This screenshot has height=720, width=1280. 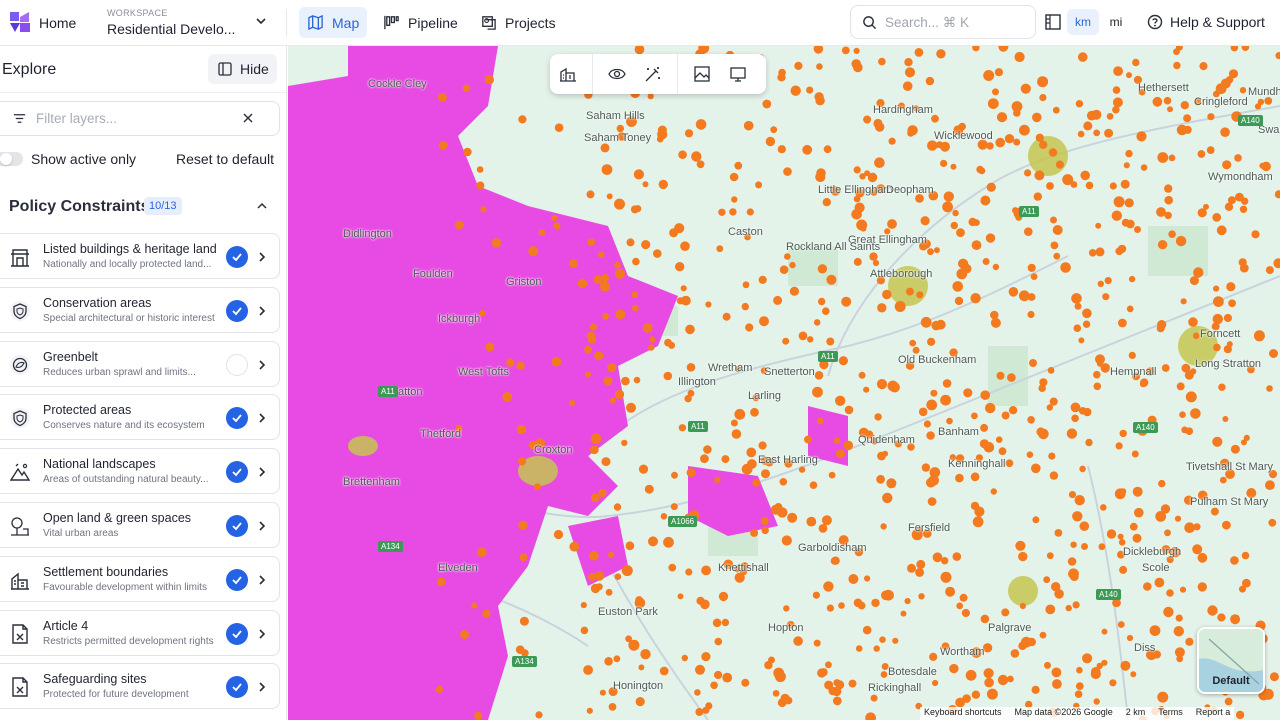 What do you see at coordinates (483, 372) in the screenshot?
I see `place-label: West Tofts` at bounding box center [483, 372].